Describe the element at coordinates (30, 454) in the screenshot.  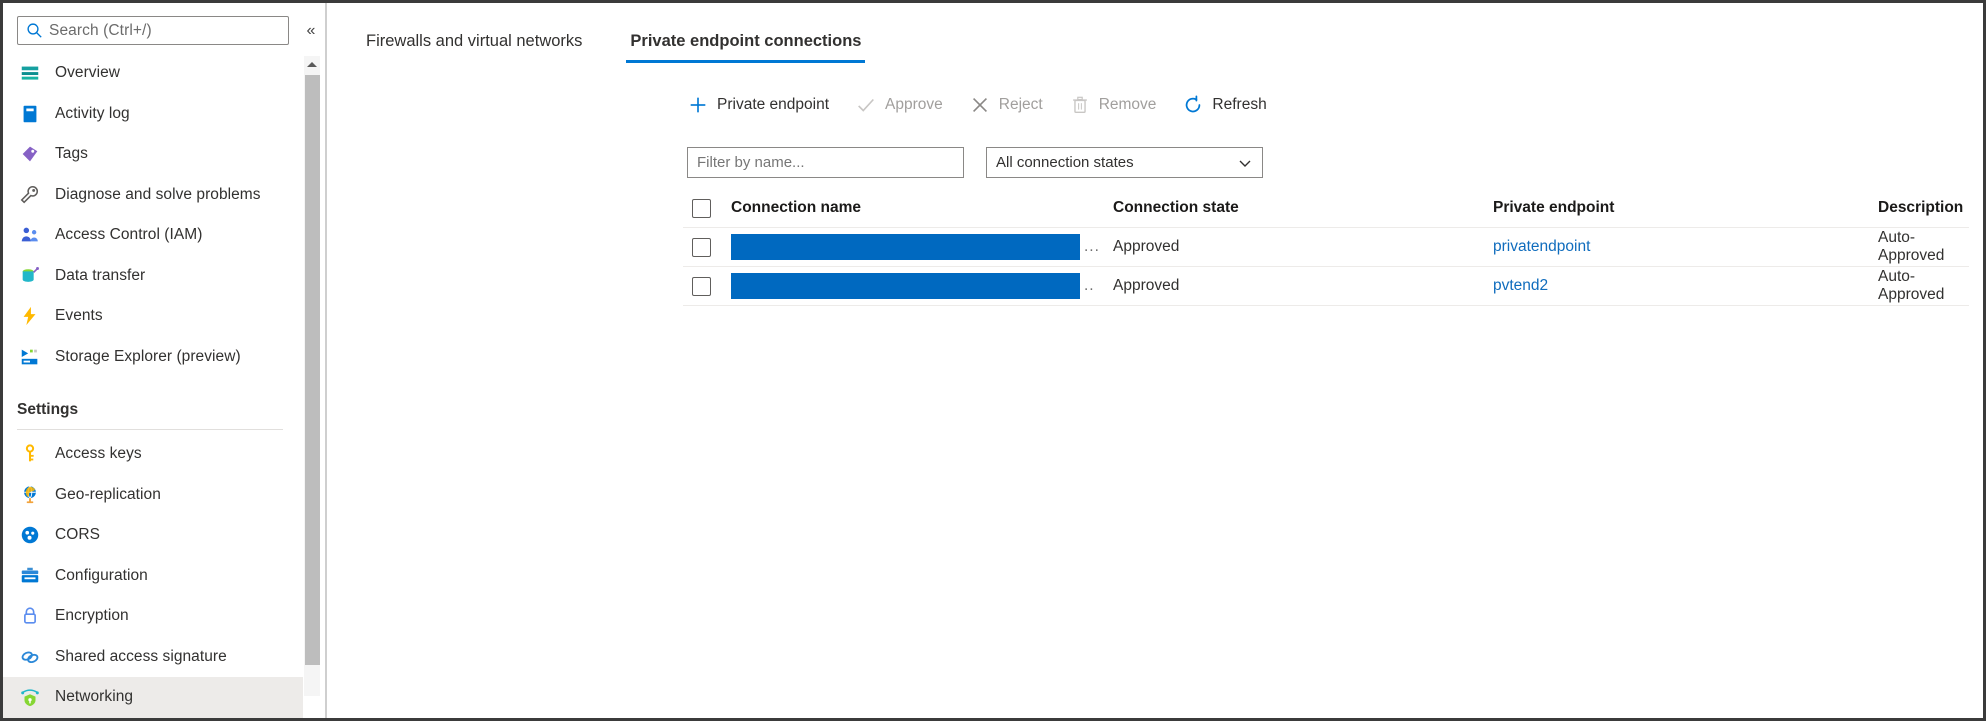
I see `key-icon` at that location.